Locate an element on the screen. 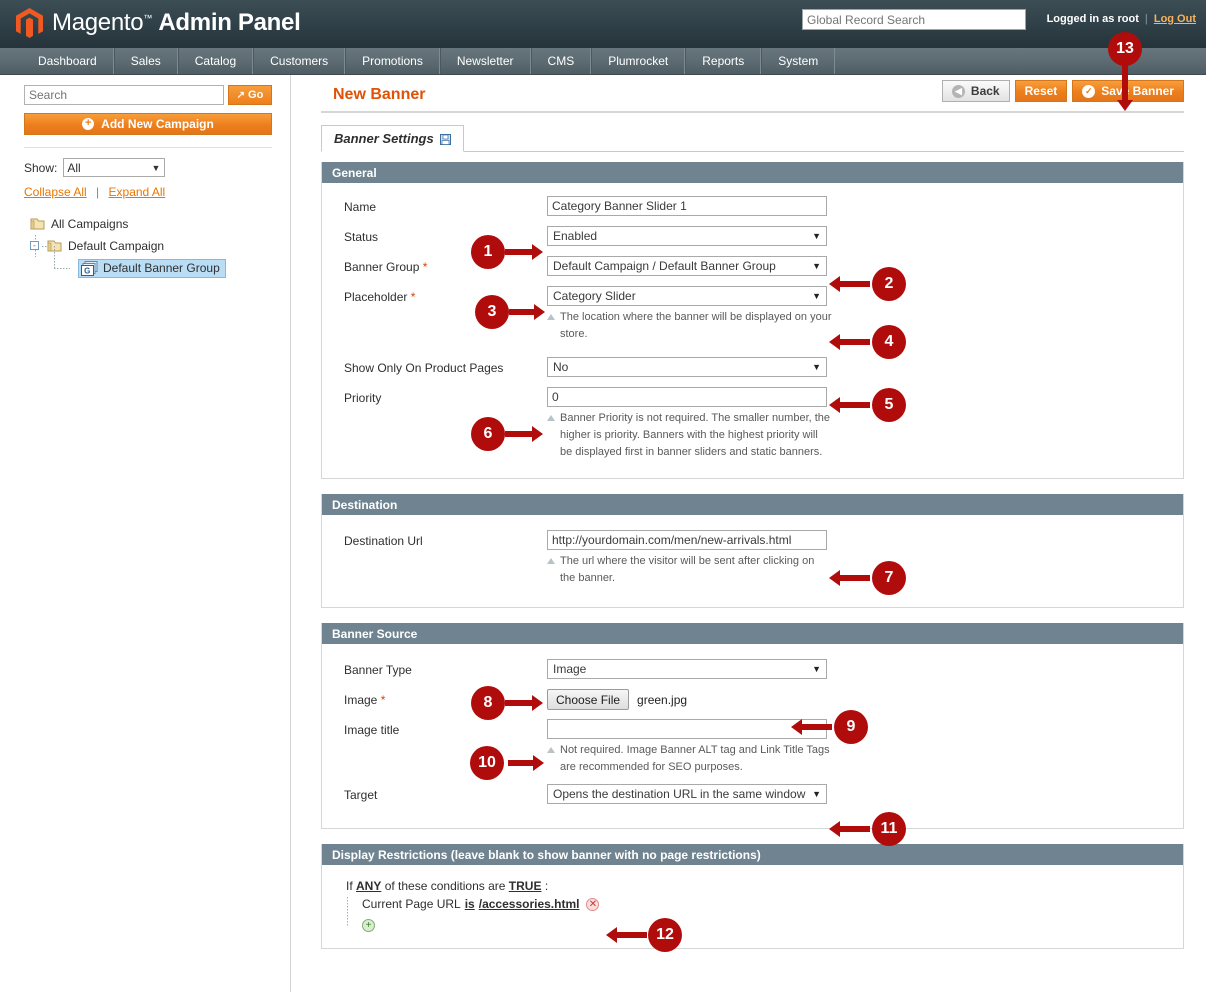 Image resolution: width=1206 pixels, height=992 pixels. field-row-image: Image * Choose File green.jpg is located at coordinates (752, 702).